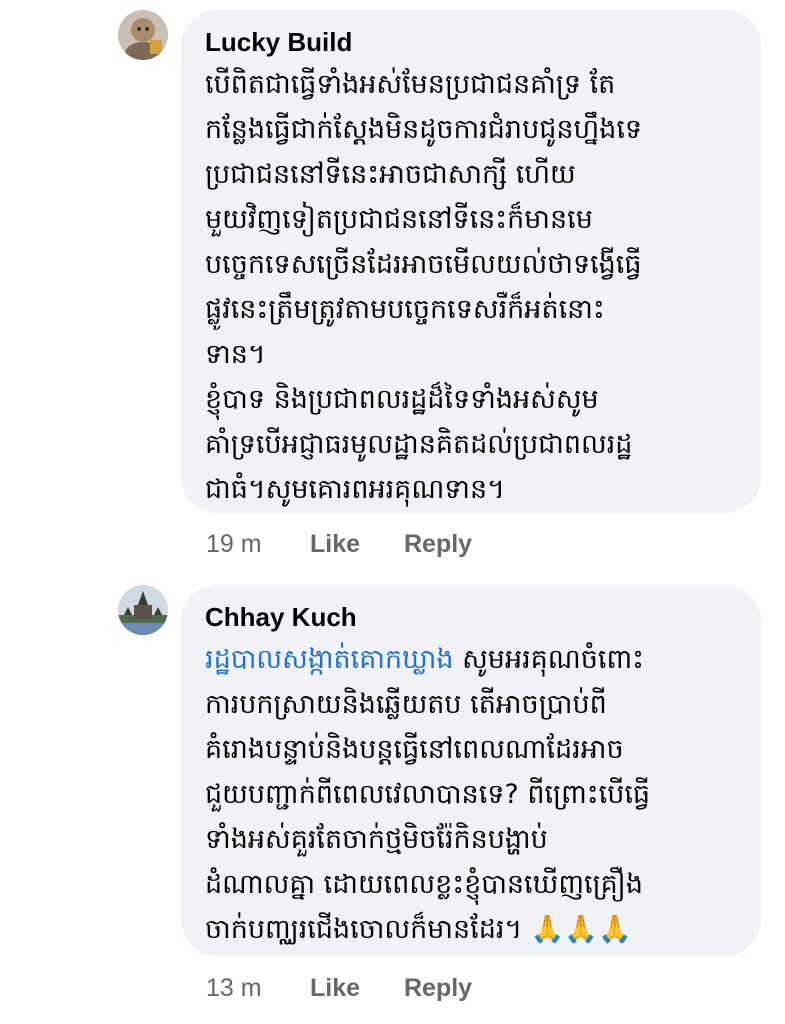 The width and height of the screenshot is (785, 1024). Describe the element at coordinates (258, 544) in the screenshot. I see `comment-timestamp: 19 m` at that location.